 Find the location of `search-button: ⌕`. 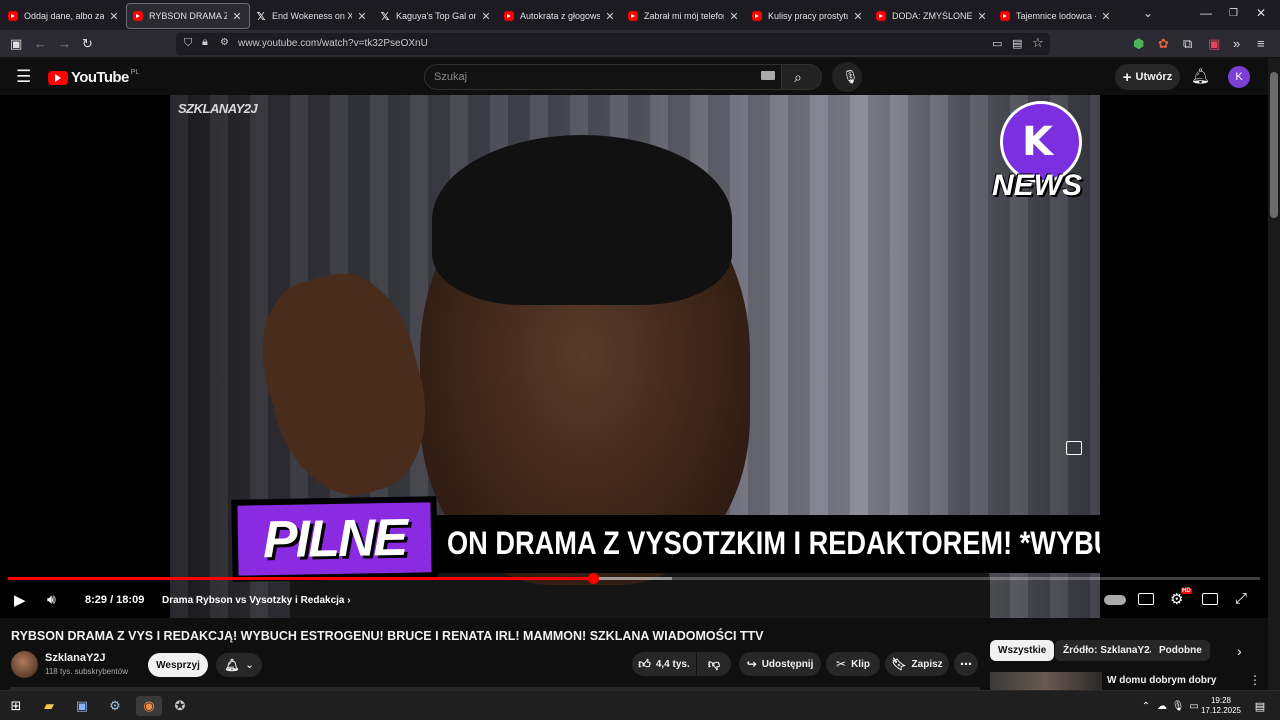

search-button: ⌕ is located at coordinates (802, 77).